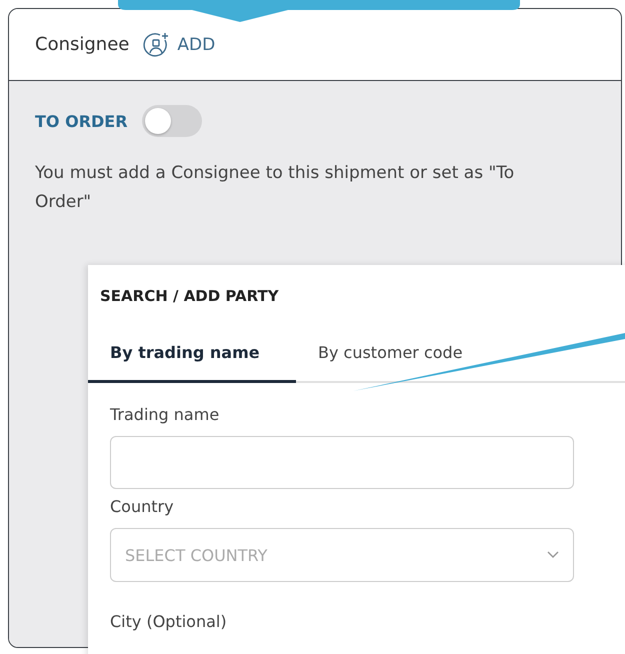  Describe the element at coordinates (196, 555) in the screenshot. I see `select-placeholder: SELECT COUNTRY` at that location.